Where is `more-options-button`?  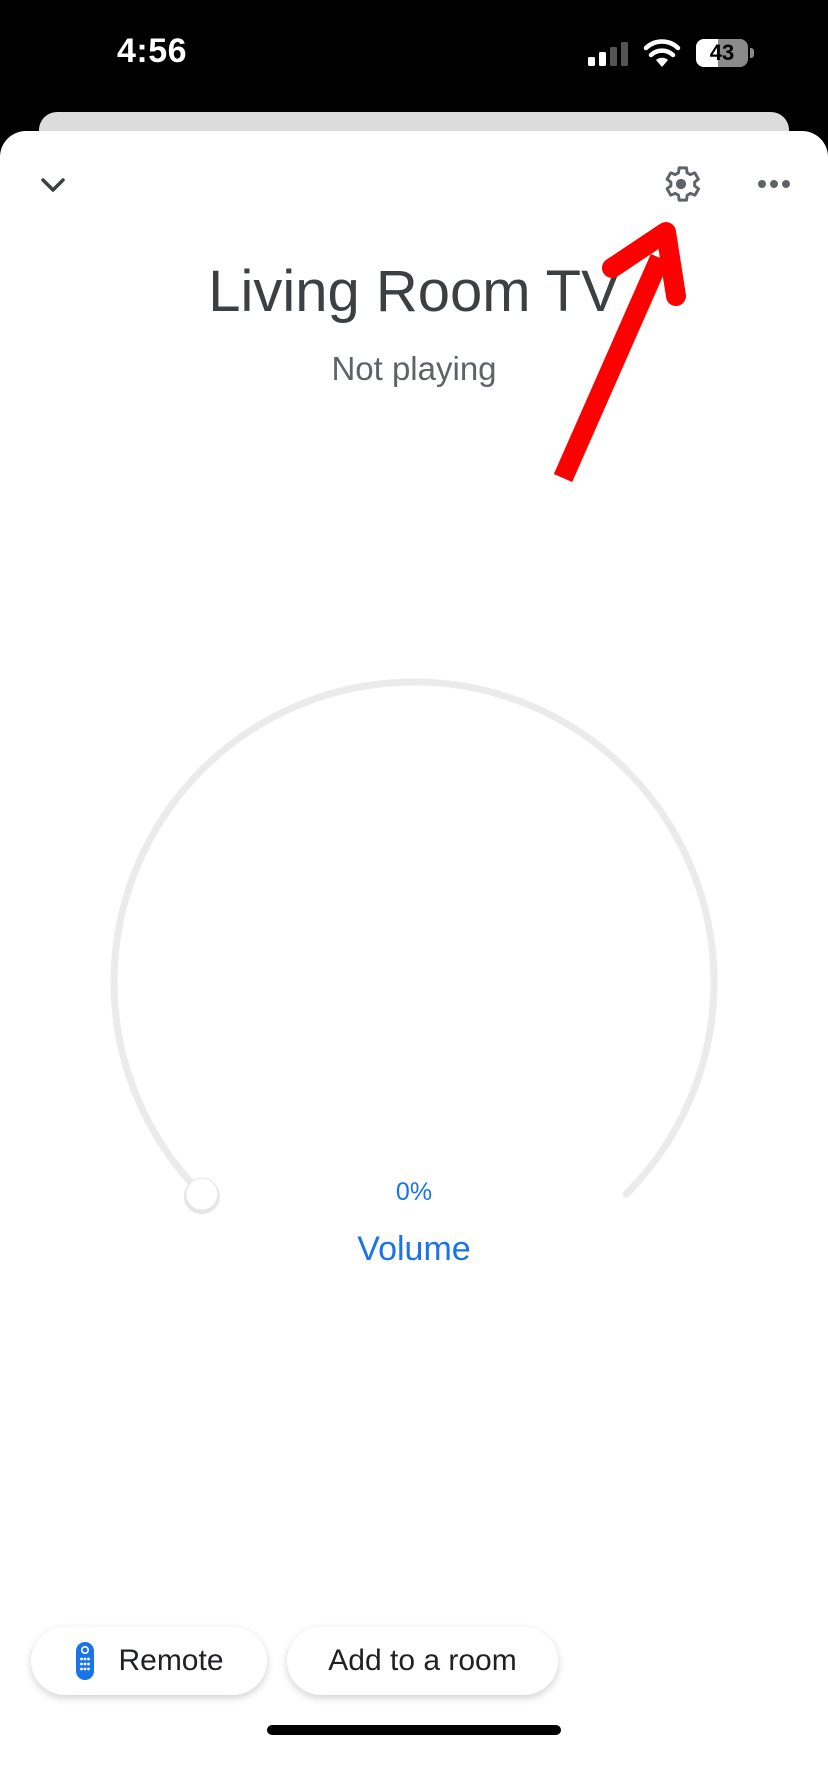
more-options-button is located at coordinates (774, 184).